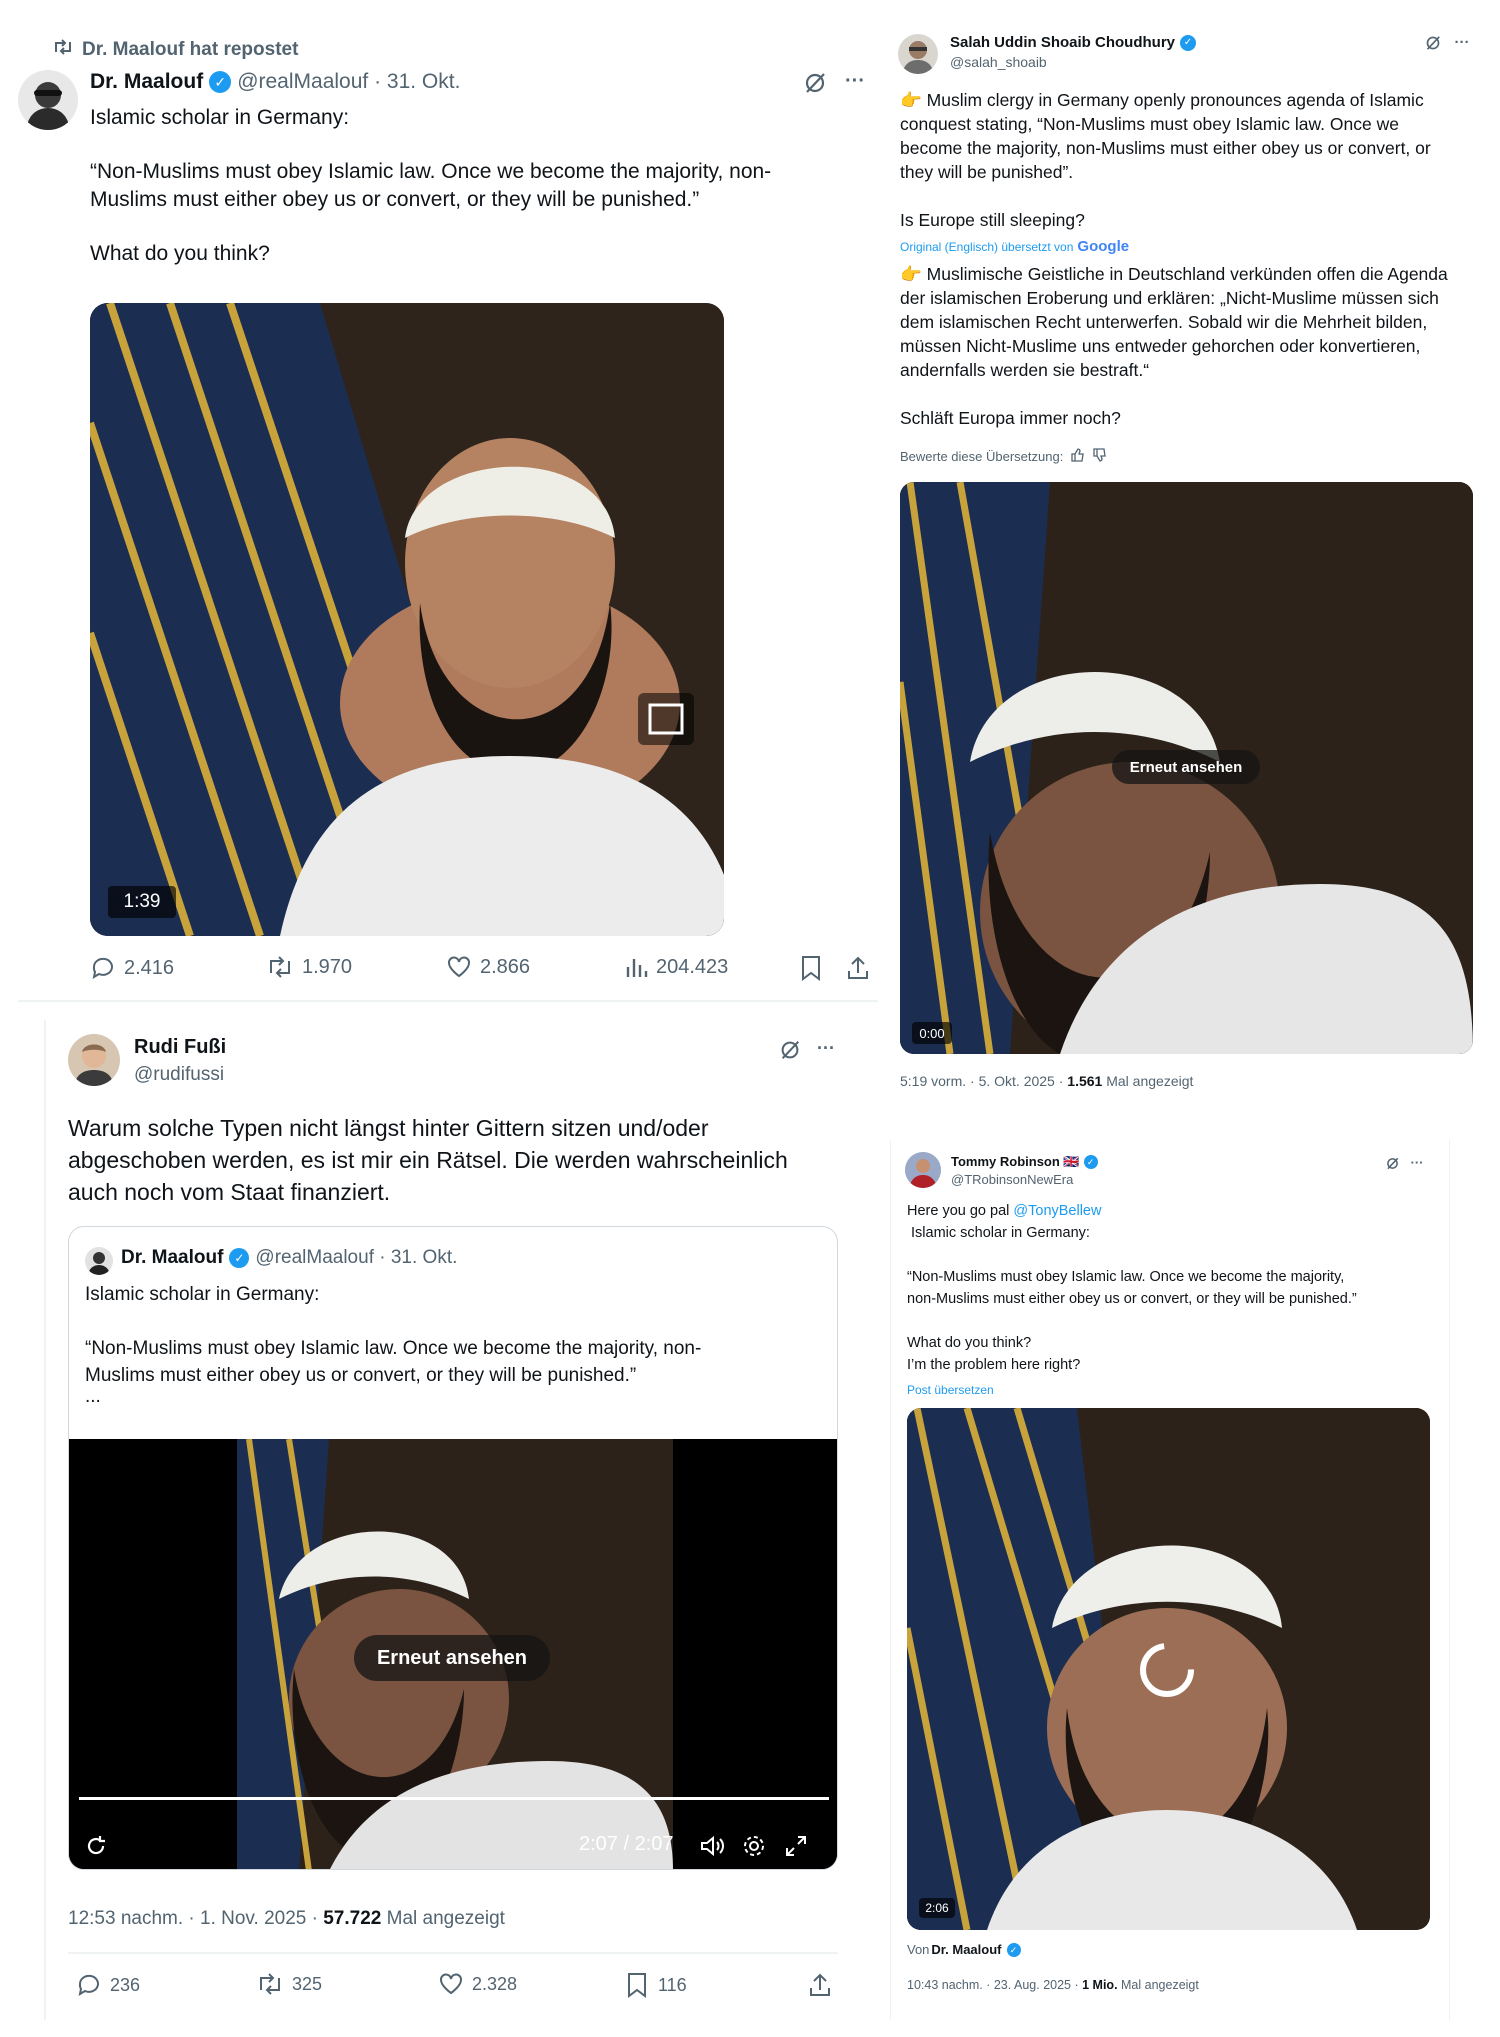 The image size is (1500, 2037). What do you see at coordinates (811, 968) in the screenshot?
I see `bookmark-button` at bounding box center [811, 968].